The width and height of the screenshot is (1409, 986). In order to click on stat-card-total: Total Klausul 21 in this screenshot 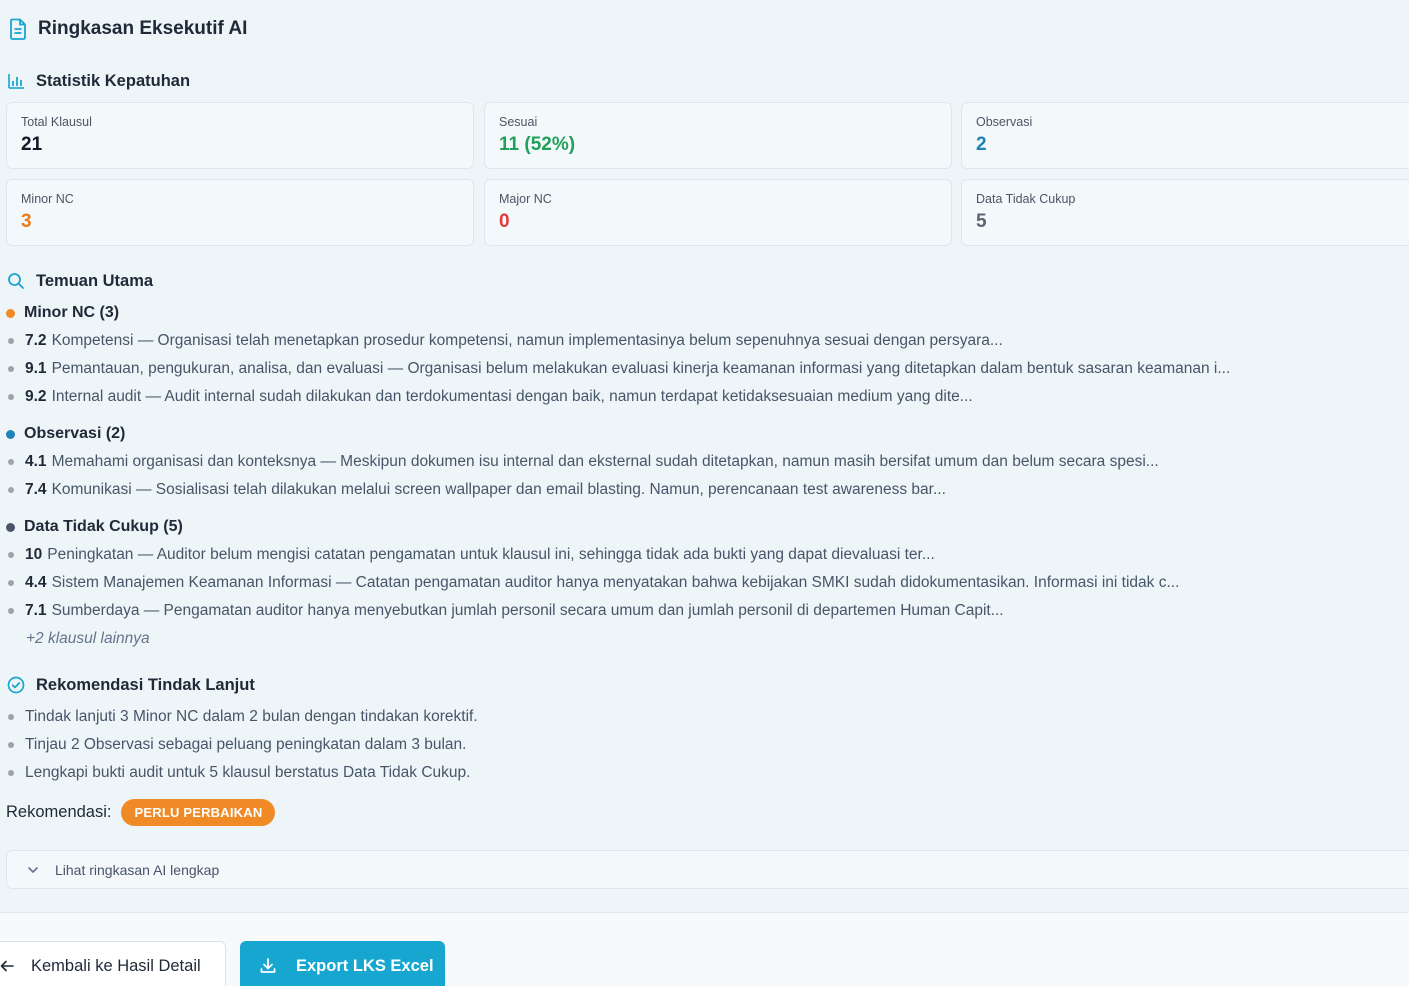, I will do `click(240, 135)`.